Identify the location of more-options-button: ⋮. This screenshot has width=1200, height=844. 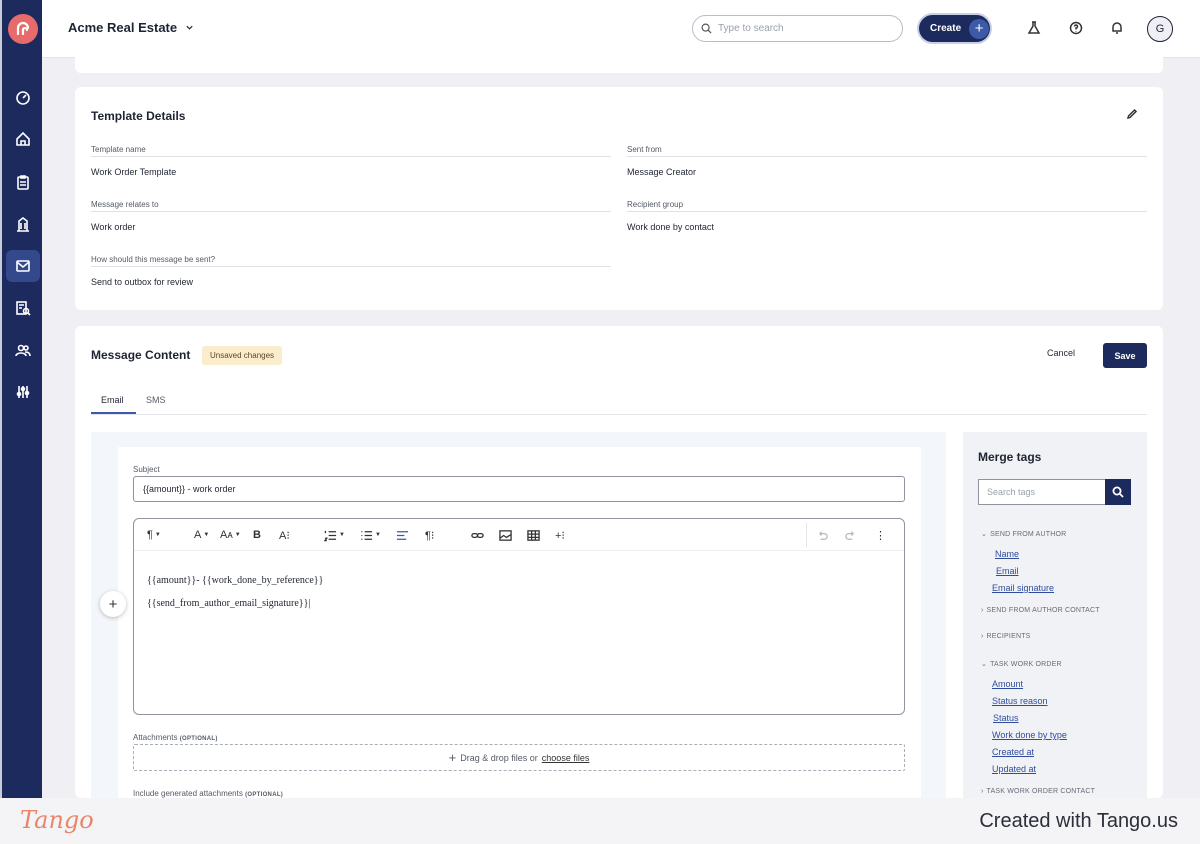
(880, 535).